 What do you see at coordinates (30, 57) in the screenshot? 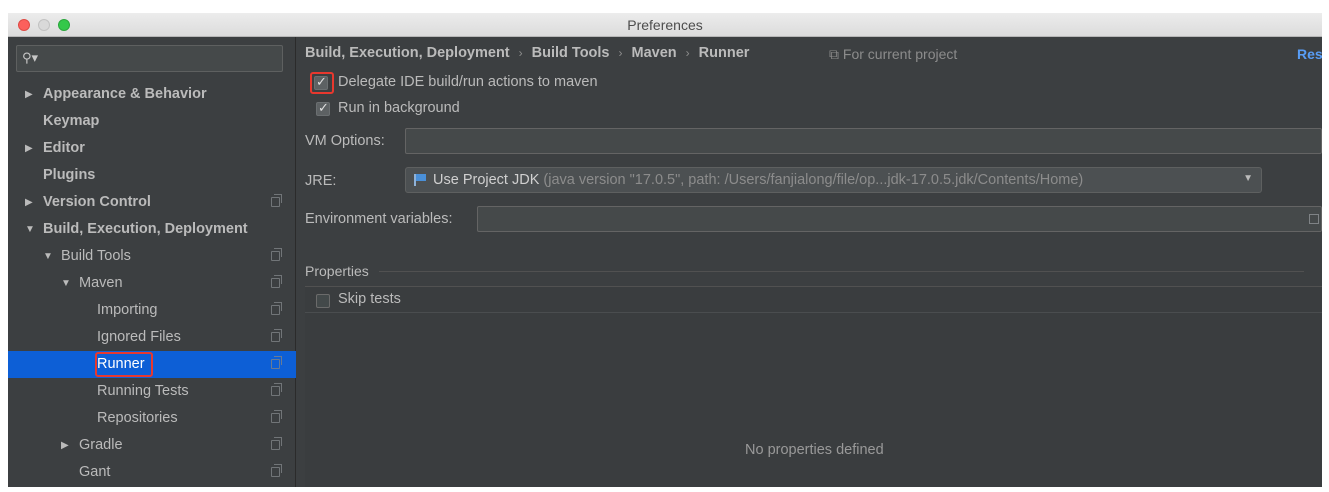
I see `search-icon: ⚲▾` at bounding box center [30, 57].